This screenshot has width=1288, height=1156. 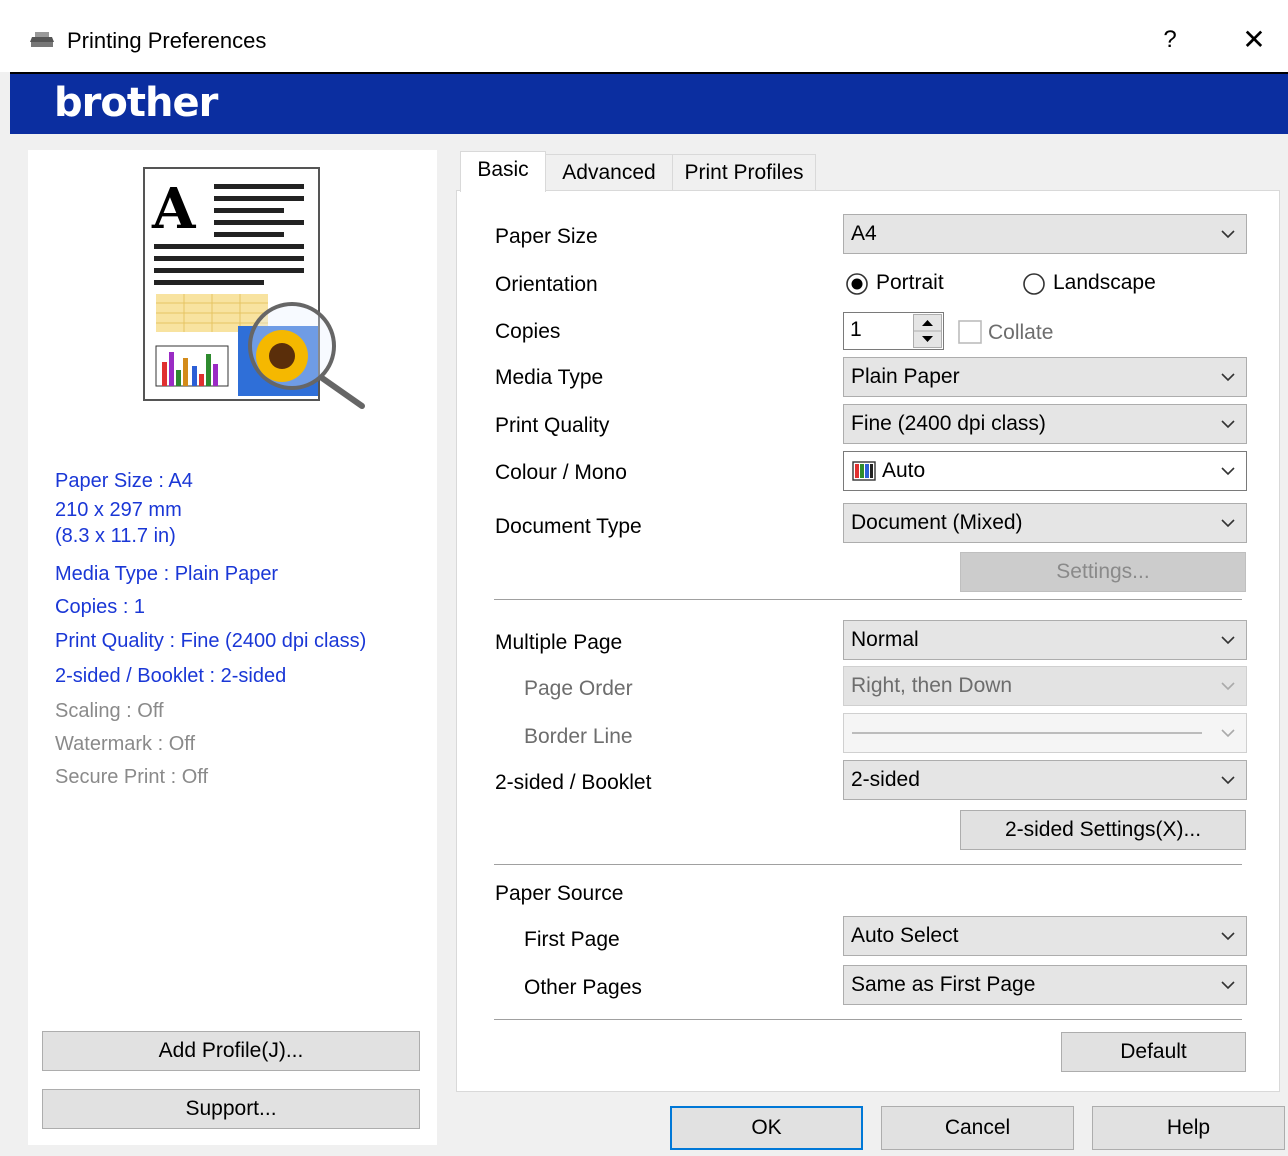 I want to click on collate-label: Collate, so click(x=1020, y=333).